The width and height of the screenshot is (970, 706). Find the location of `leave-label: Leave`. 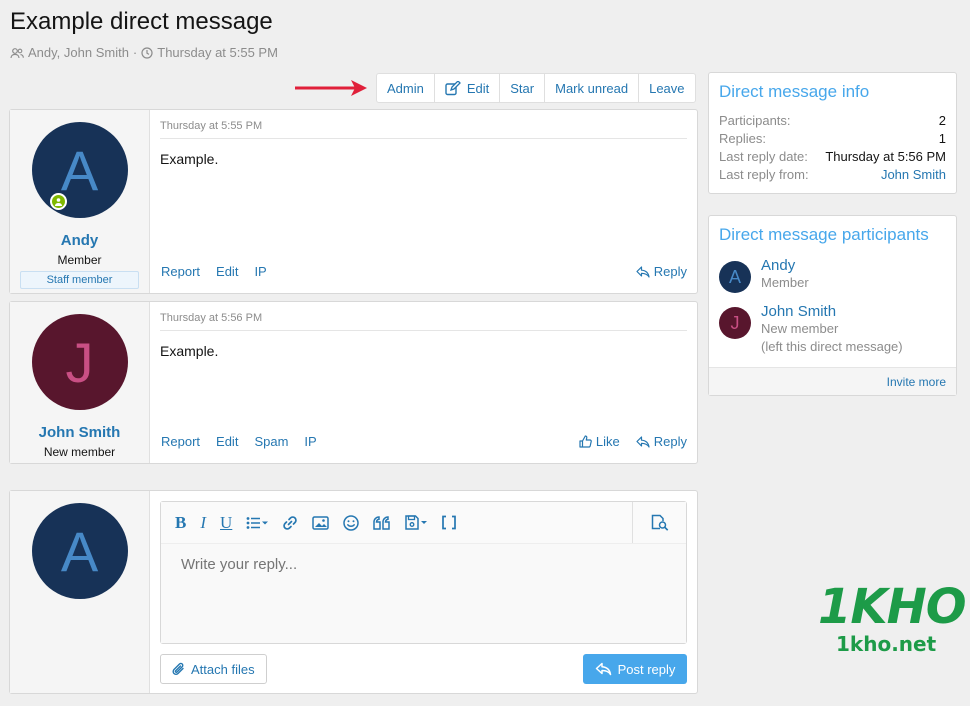

leave-label: Leave is located at coordinates (667, 88).